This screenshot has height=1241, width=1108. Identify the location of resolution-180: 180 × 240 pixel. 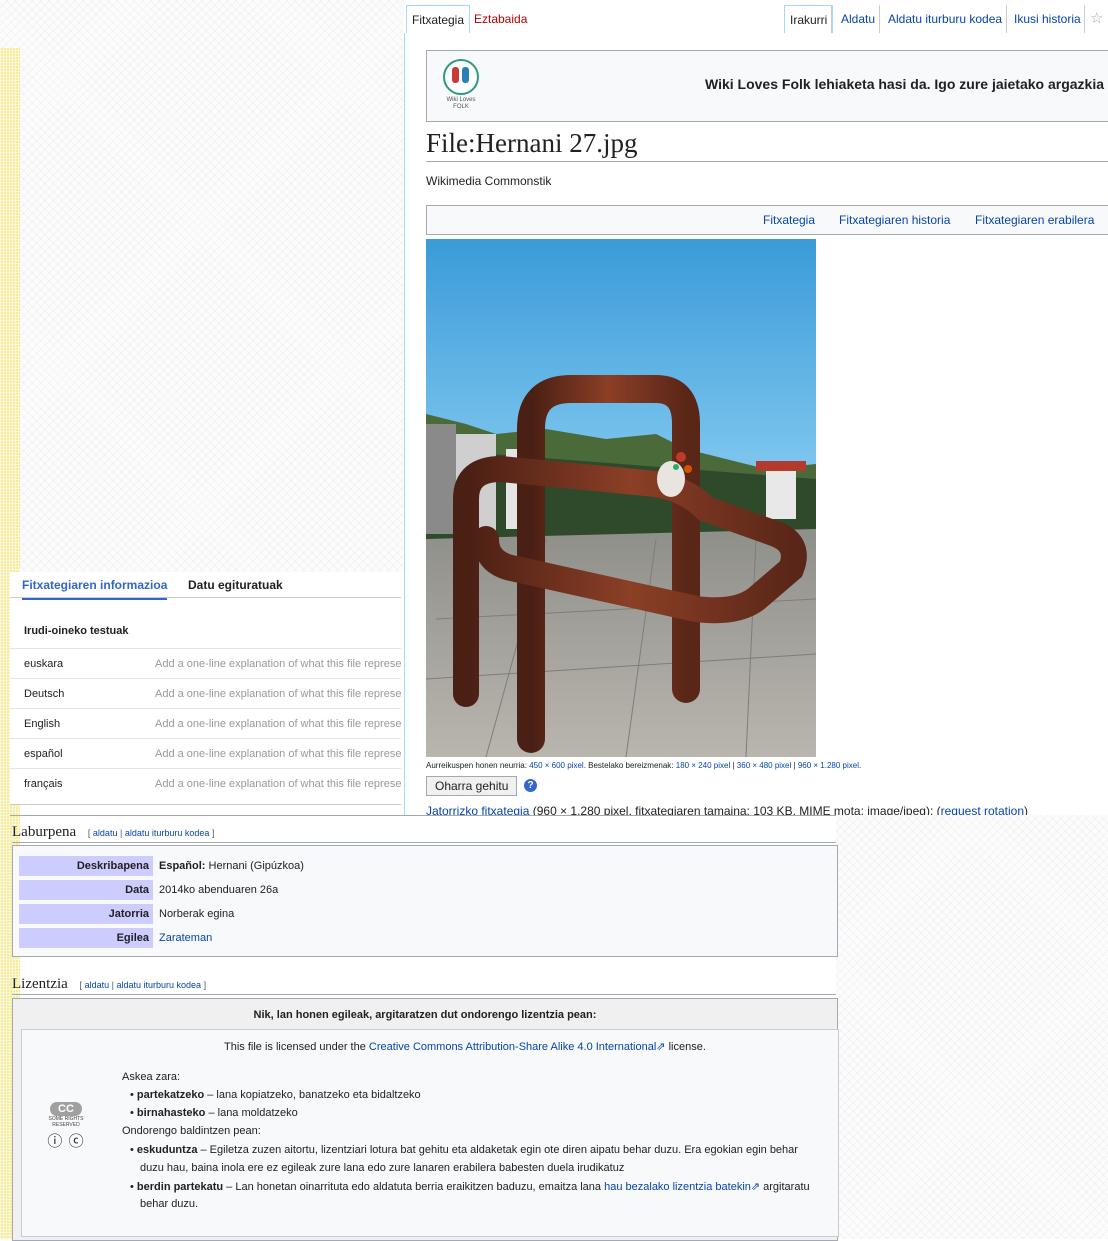
(703, 765).